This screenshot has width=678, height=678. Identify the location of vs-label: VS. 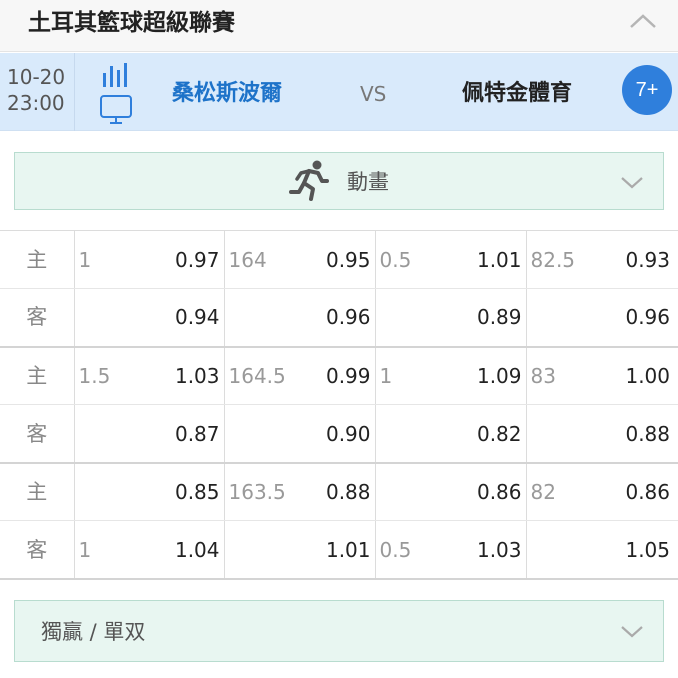
(373, 94).